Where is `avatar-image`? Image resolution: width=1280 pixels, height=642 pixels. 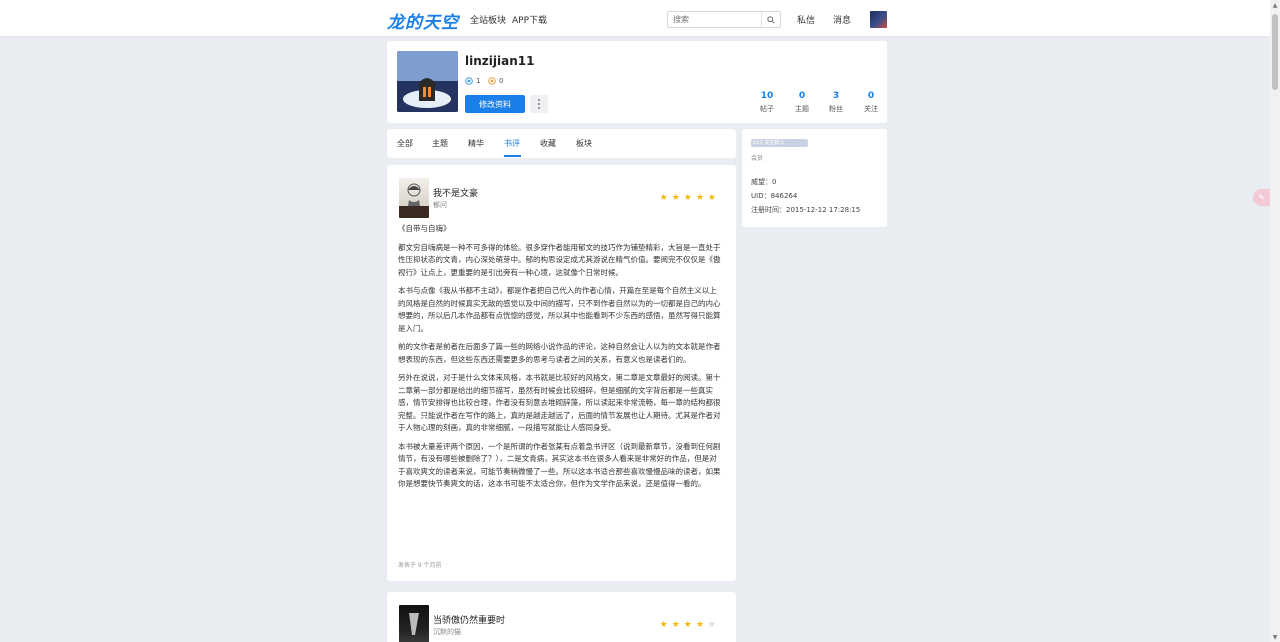
avatar-image is located at coordinates (427, 81).